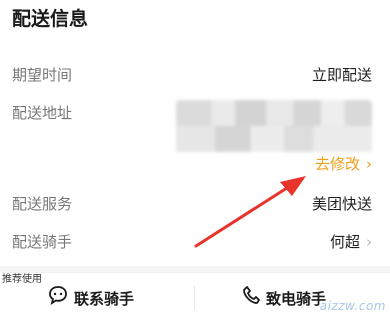  I want to click on recommend-tag: 推荐使用, so click(22, 279).